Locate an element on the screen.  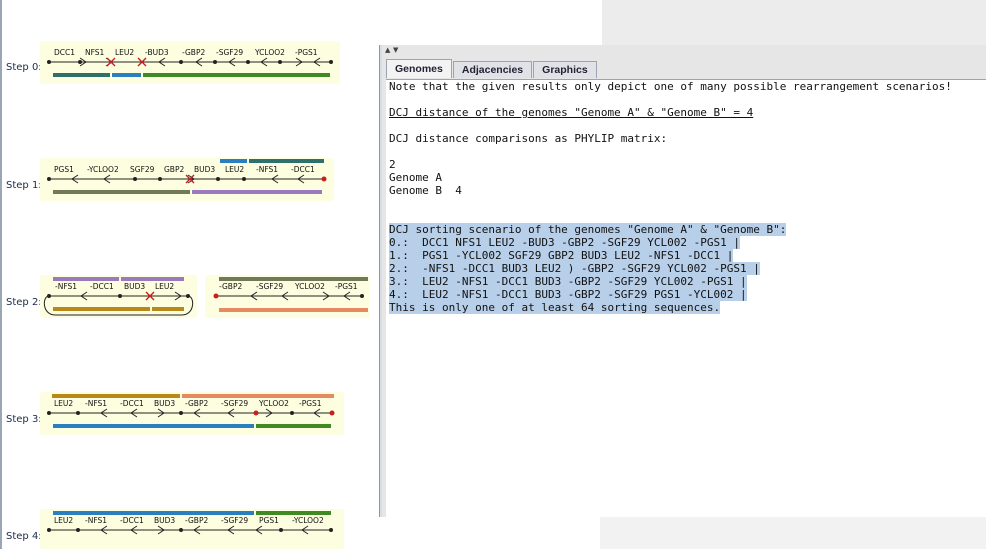
step-label: Step 0: is located at coordinates (24, 67).